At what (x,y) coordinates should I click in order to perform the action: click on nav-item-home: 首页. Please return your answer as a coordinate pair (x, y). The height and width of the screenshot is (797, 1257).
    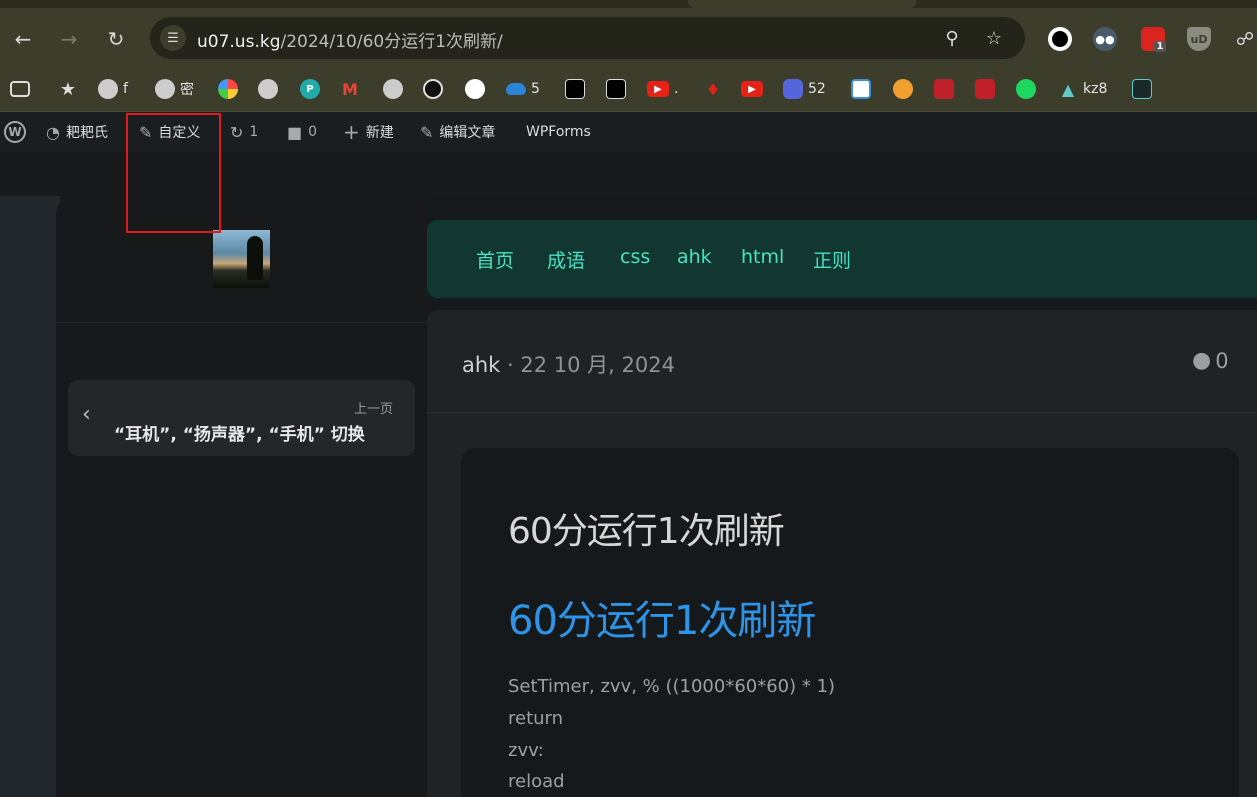
    Looking at the image, I should click on (495, 259).